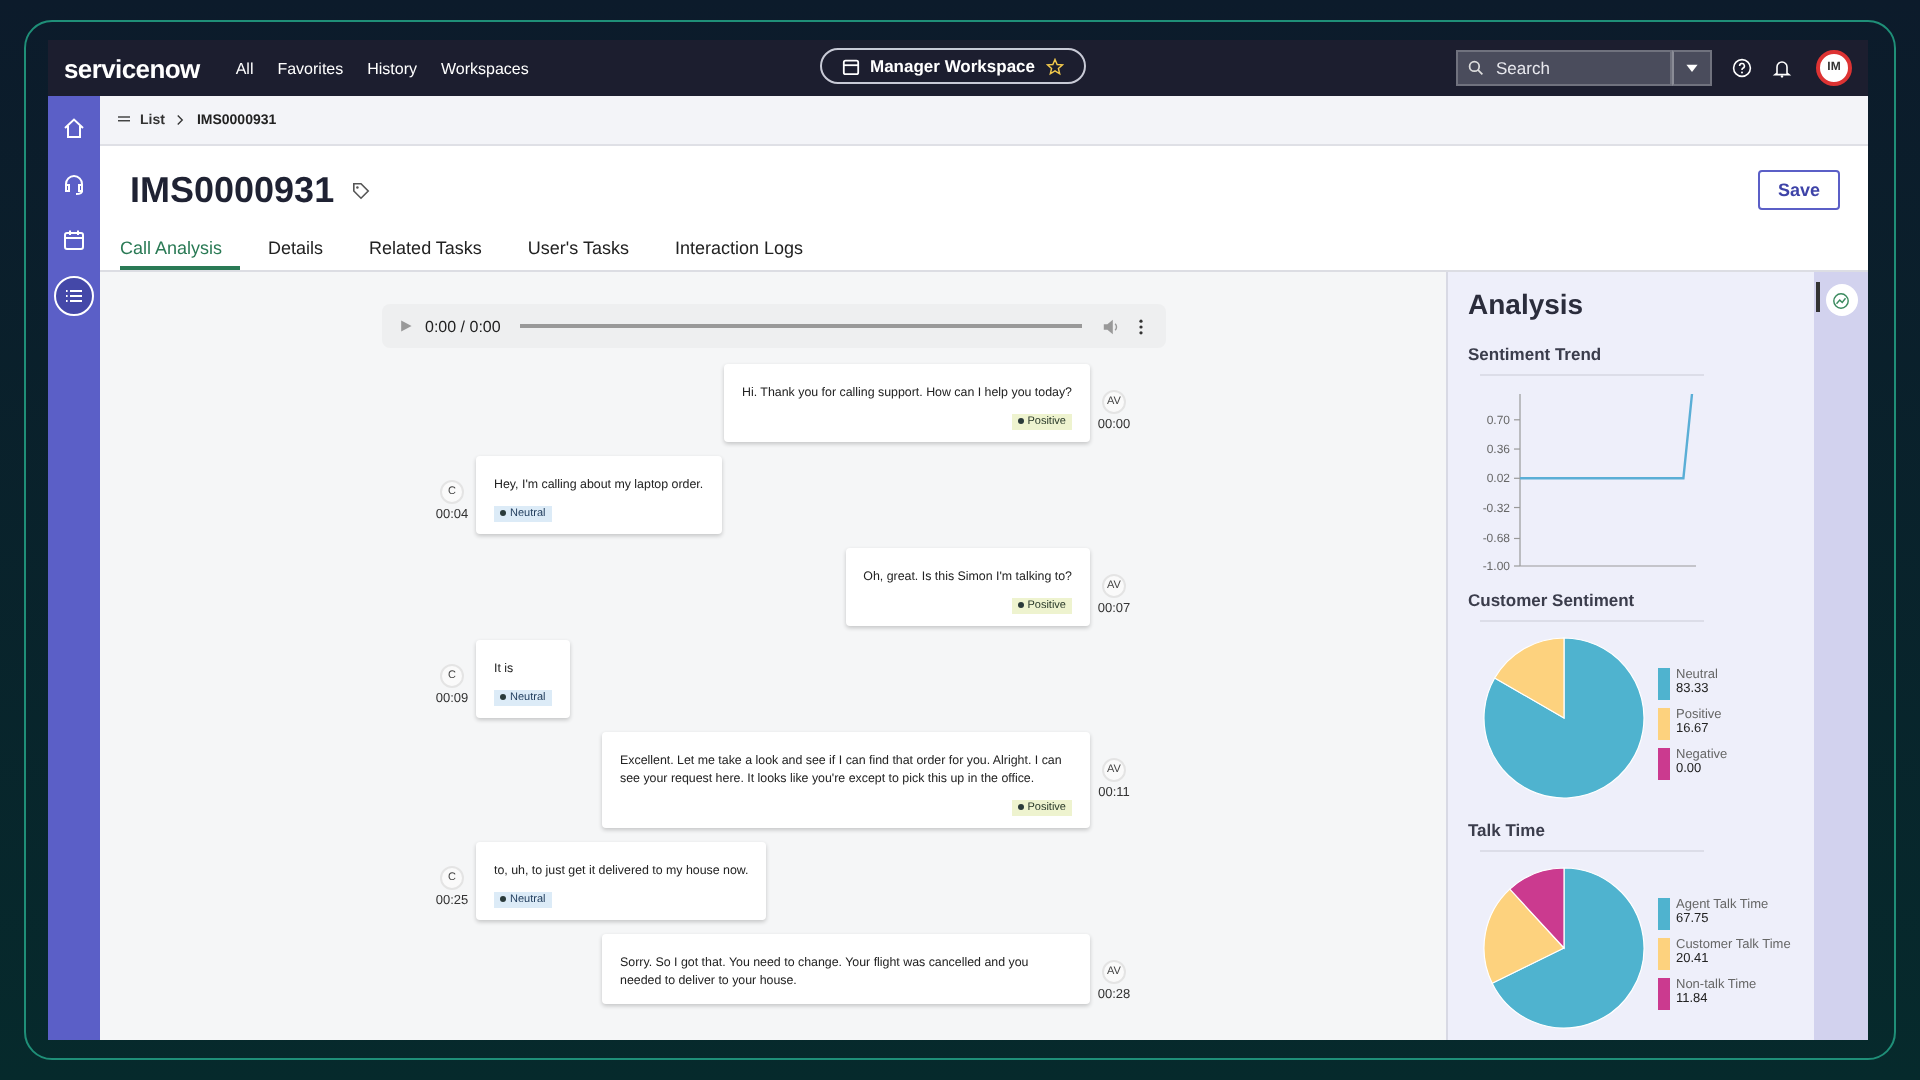  I want to click on workspace-button: Manager Workspace, so click(953, 66).